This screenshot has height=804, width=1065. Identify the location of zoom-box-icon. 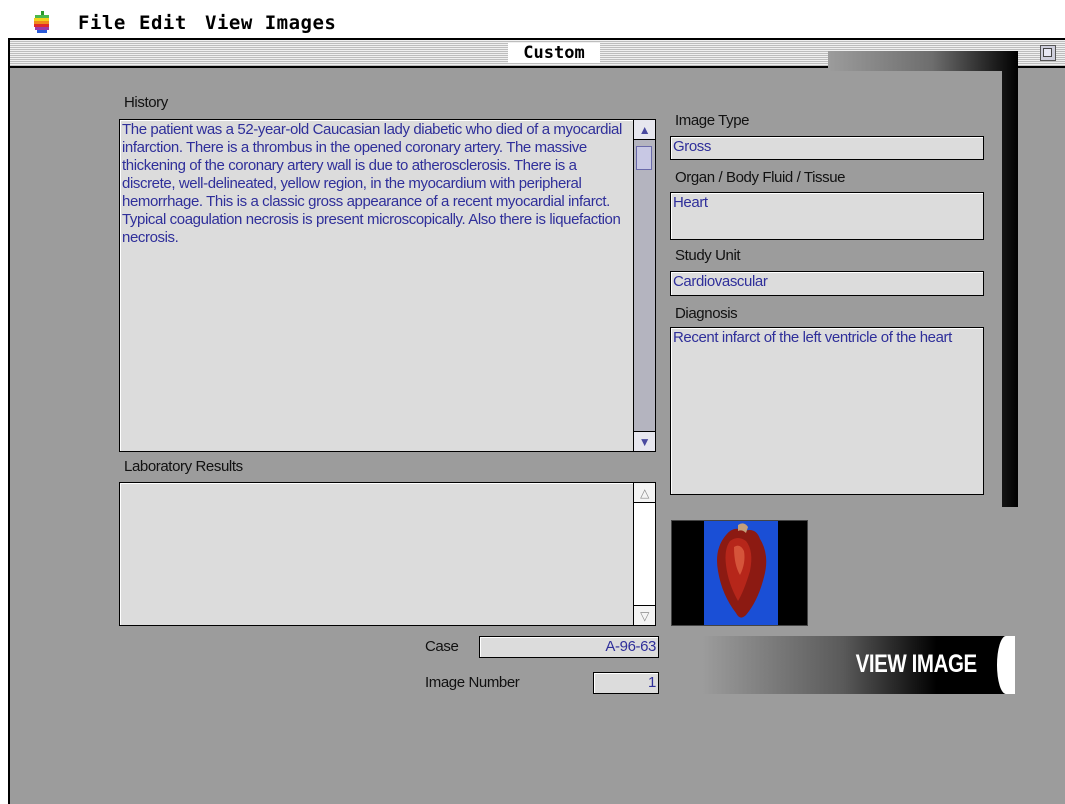
(1048, 53).